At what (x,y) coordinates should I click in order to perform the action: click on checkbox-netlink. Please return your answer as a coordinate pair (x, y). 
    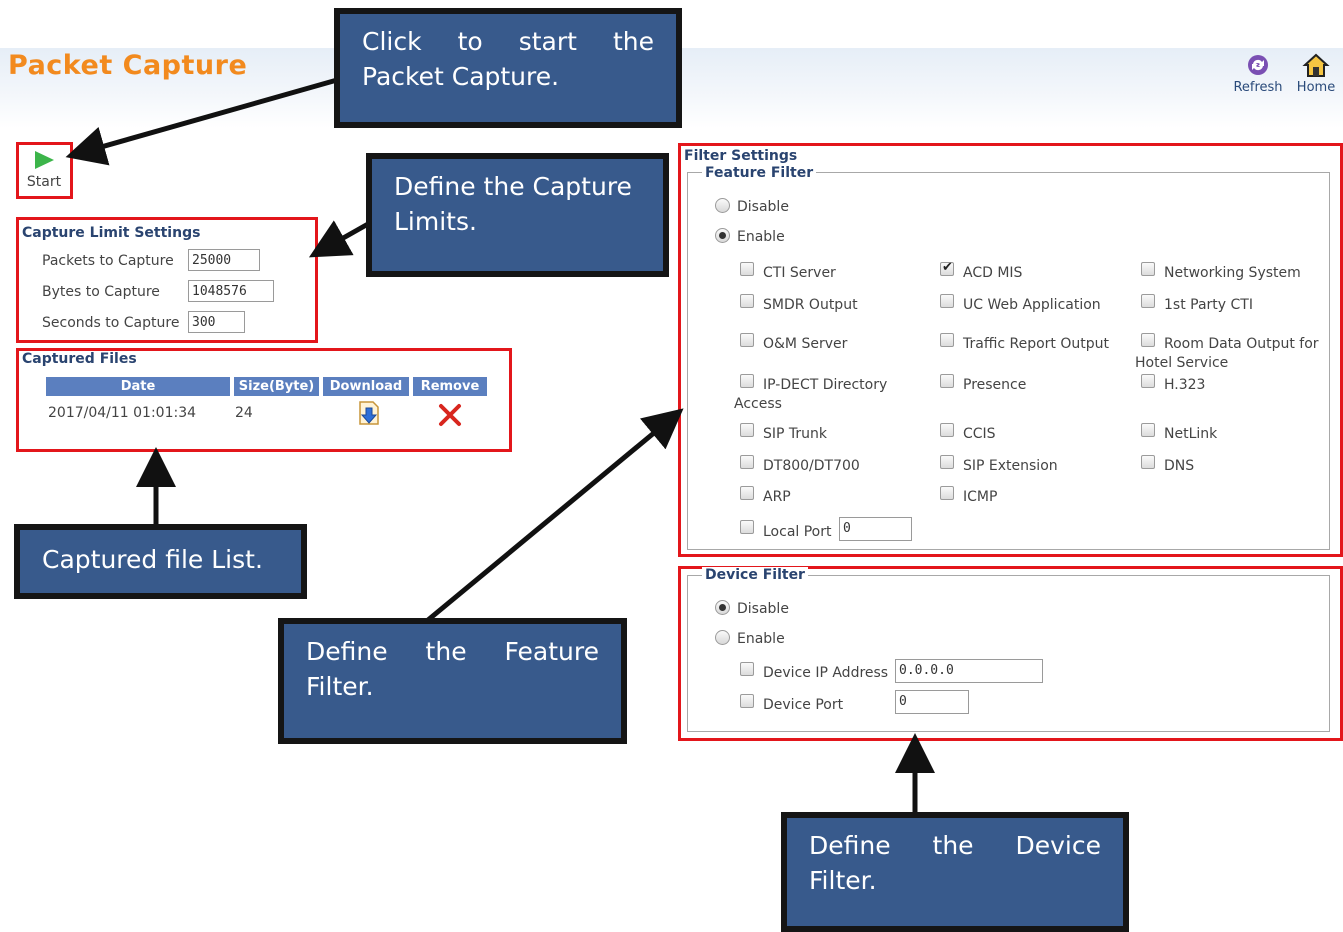
    Looking at the image, I should click on (1148, 430).